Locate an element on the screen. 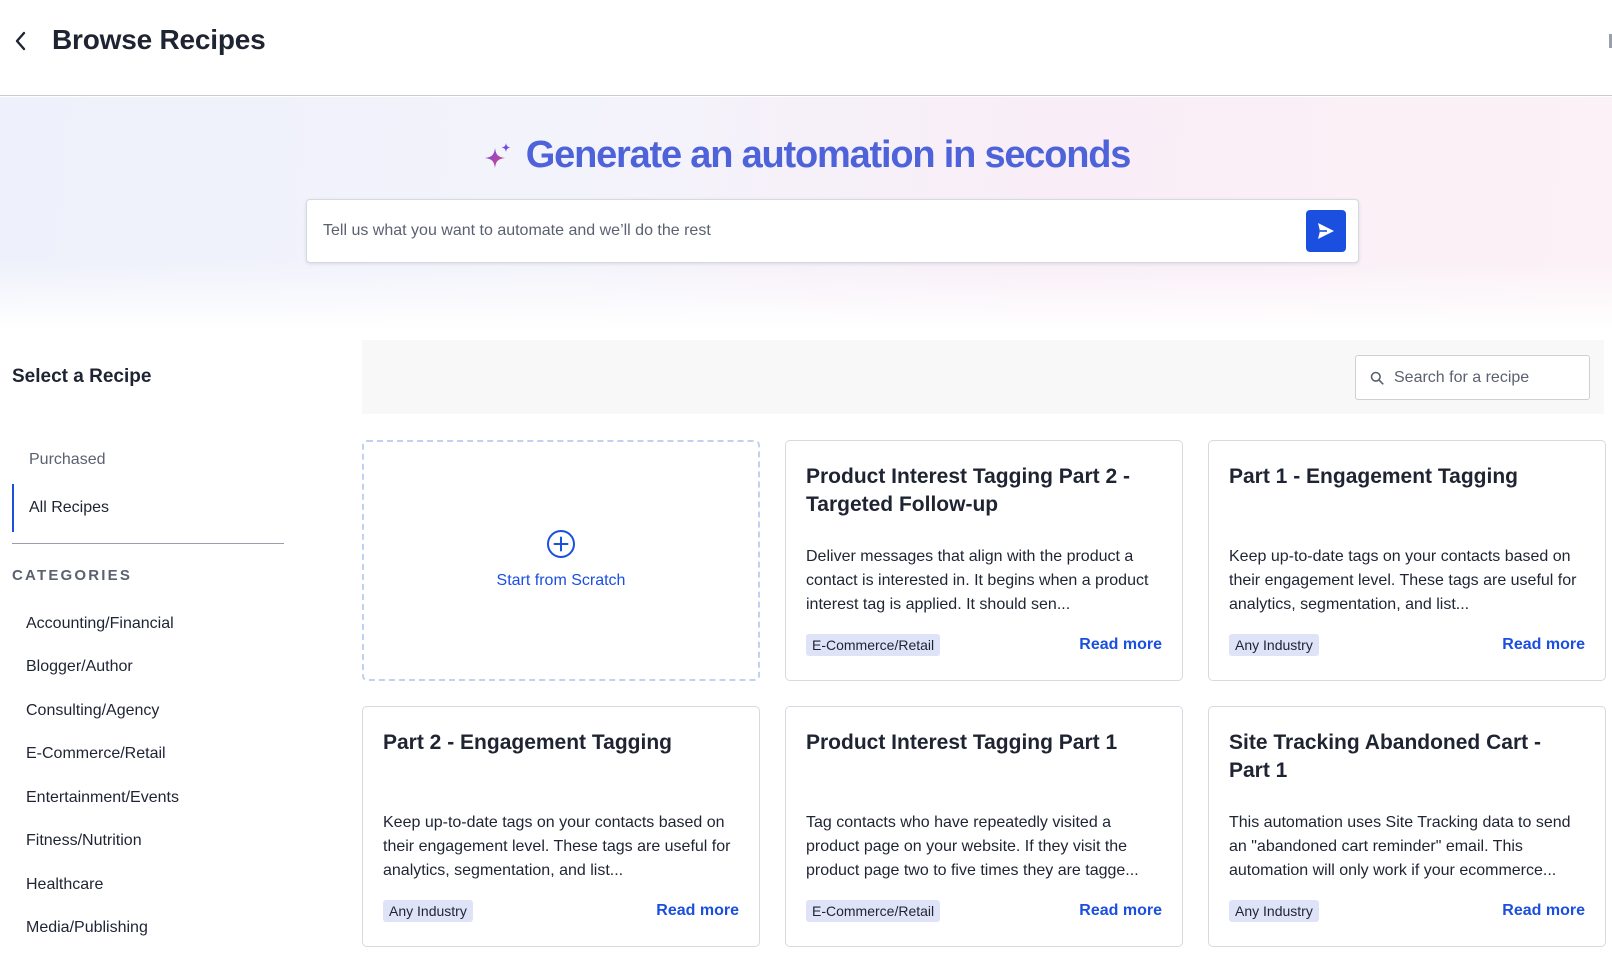 The height and width of the screenshot is (953, 1612). hero-heading: Generate an automation in seconds is located at coordinates (806, 155).